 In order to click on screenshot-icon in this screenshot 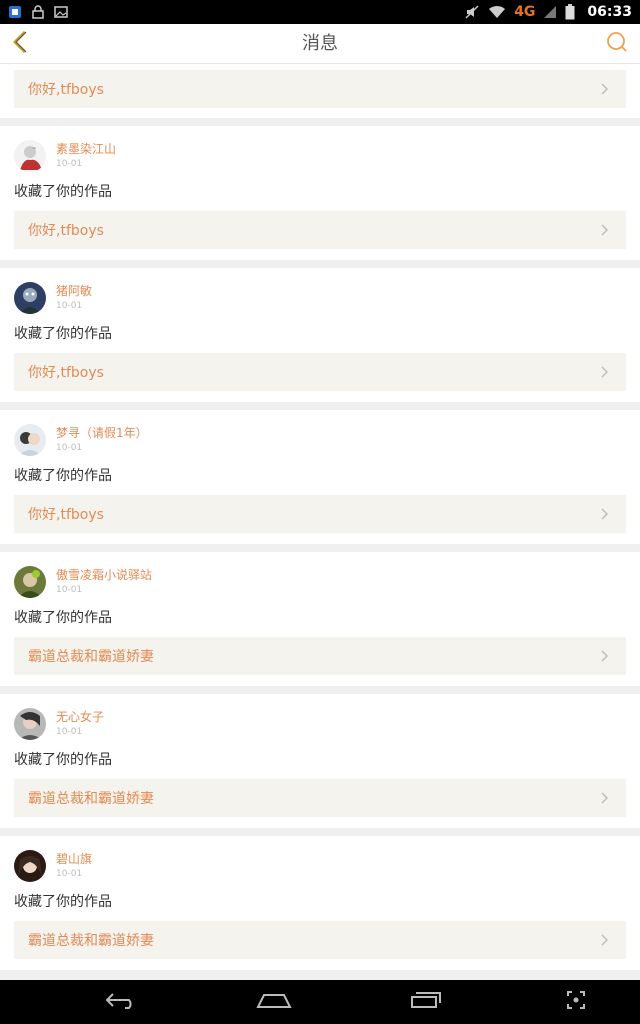, I will do `click(576, 1002)`.